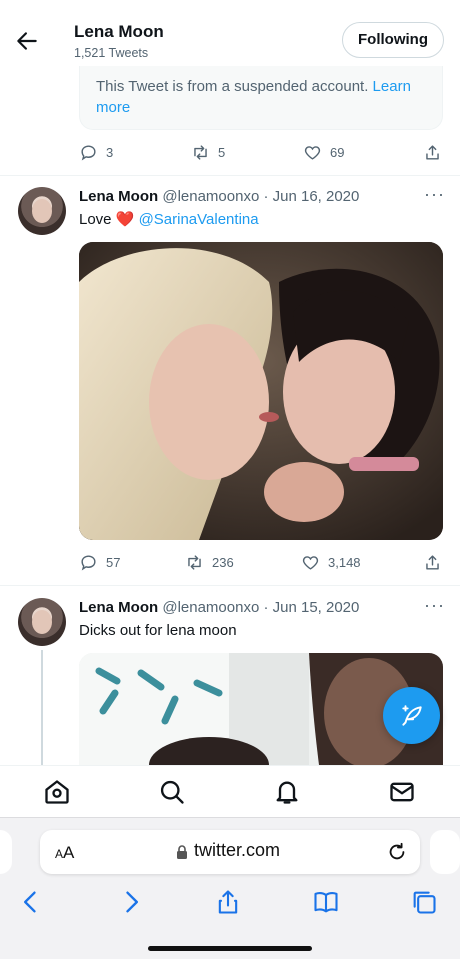 This screenshot has width=460, height=959. Describe the element at coordinates (287, 792) in the screenshot. I see `notifications-icon` at that location.